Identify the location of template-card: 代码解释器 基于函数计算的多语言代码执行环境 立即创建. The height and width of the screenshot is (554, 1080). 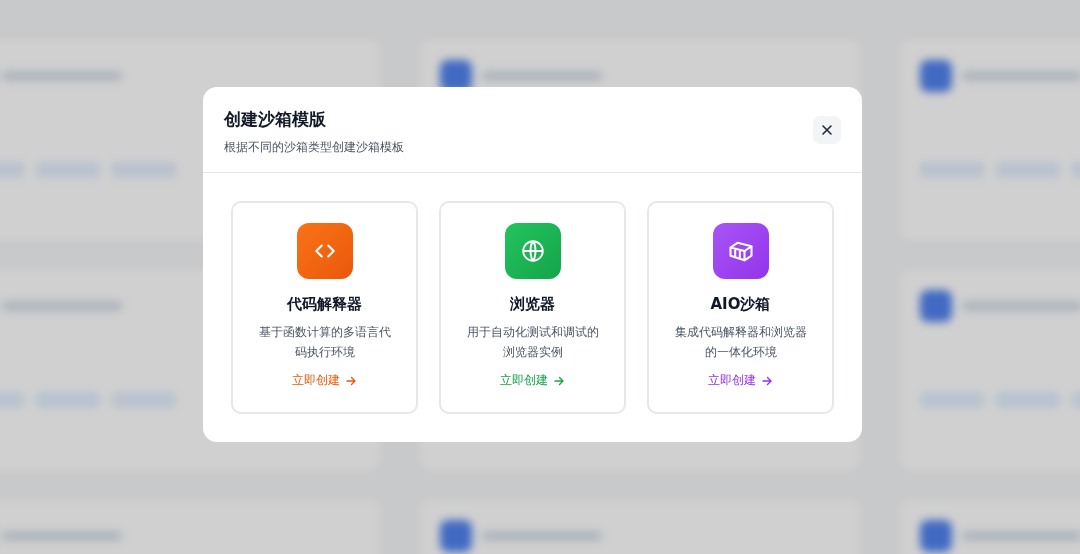
(324, 307).